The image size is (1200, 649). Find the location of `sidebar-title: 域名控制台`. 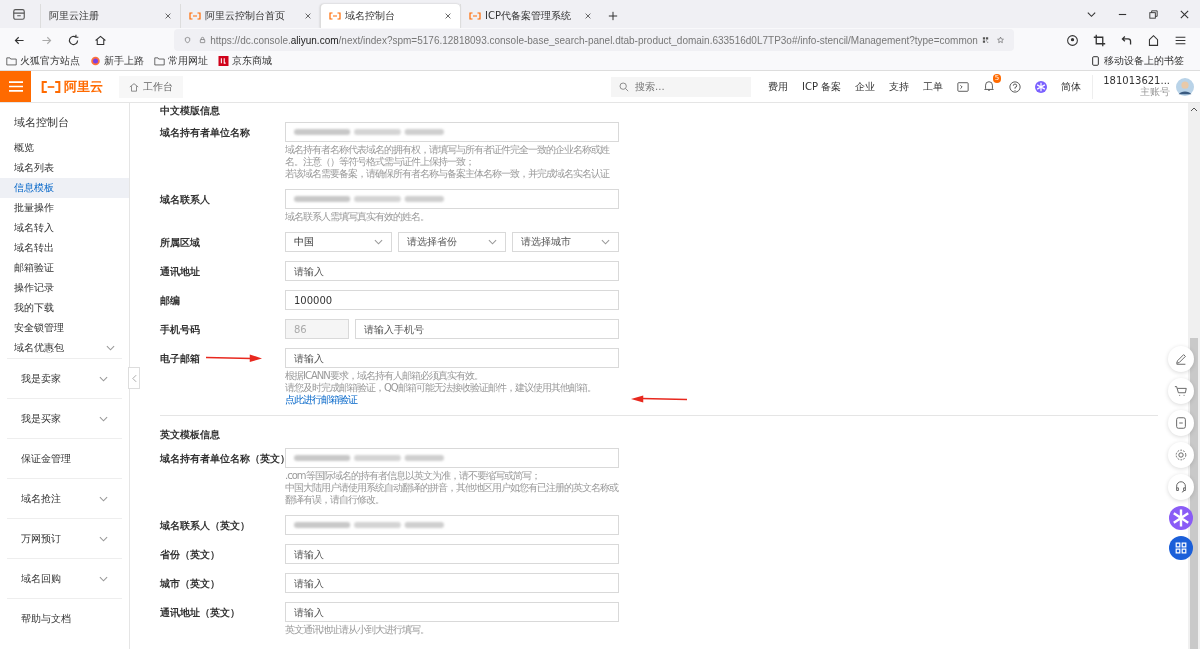

sidebar-title: 域名控制台 is located at coordinates (41, 123).